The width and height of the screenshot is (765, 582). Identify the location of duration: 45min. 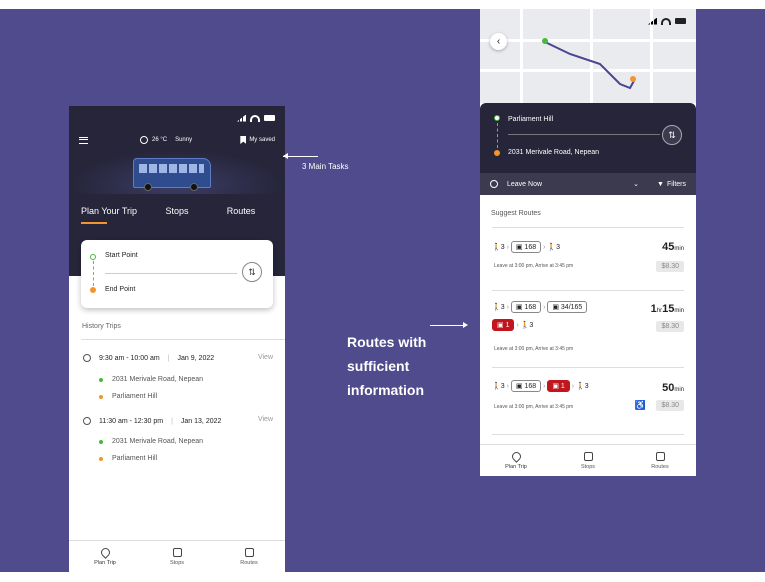
(673, 247).